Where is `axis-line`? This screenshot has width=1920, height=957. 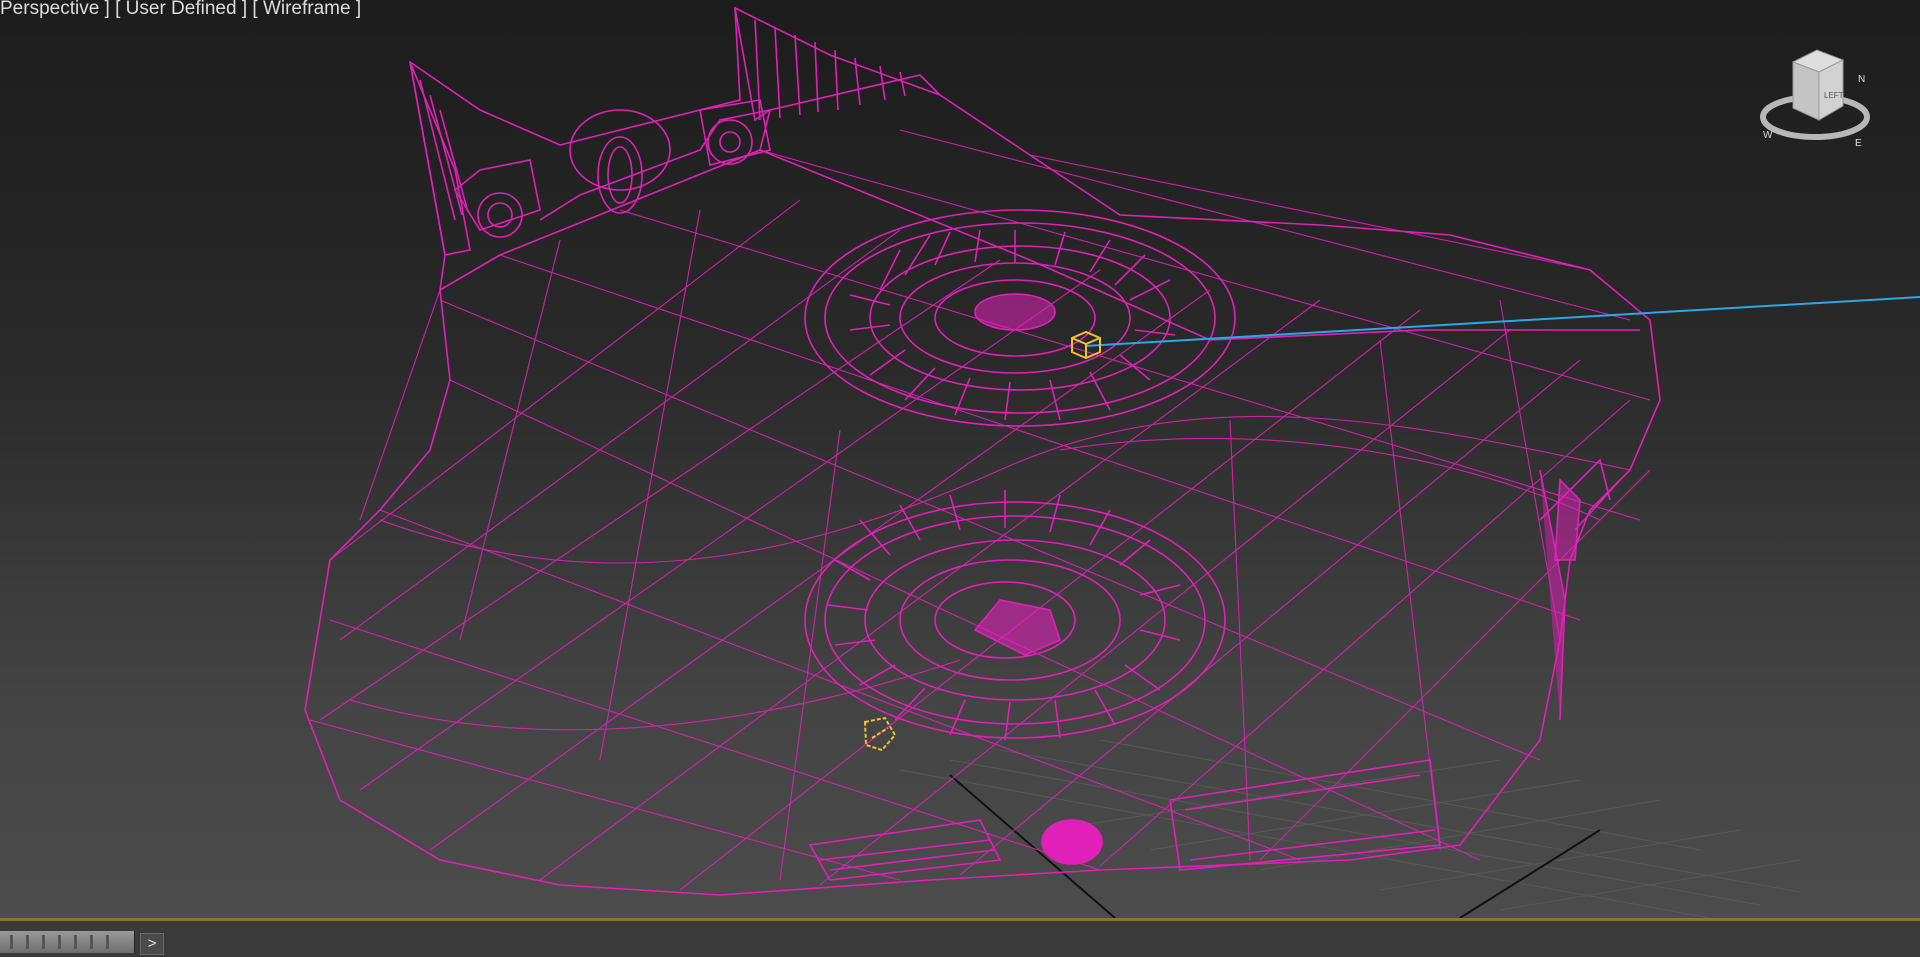
axis-line is located at coordinates (1502, 321).